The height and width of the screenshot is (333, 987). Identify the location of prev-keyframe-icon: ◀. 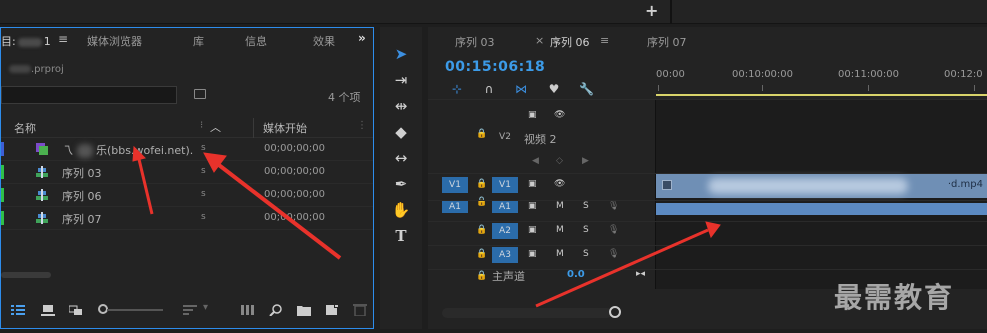
(535, 161).